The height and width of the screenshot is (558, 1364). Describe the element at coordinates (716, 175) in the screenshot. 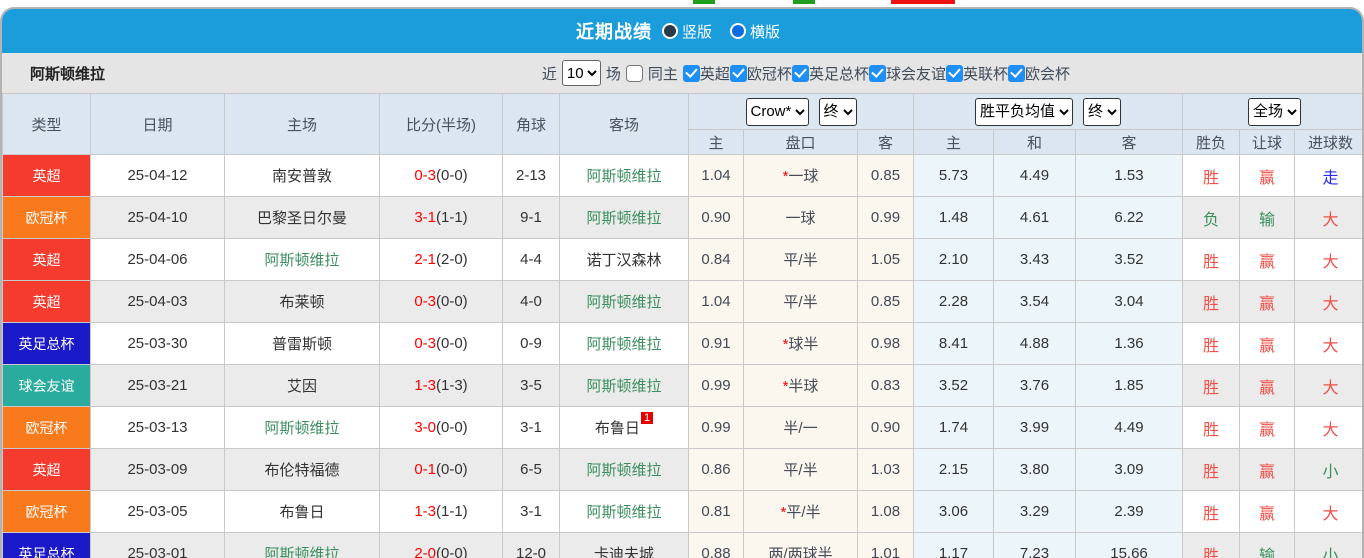

I see `odds-home: 1.04` at that location.